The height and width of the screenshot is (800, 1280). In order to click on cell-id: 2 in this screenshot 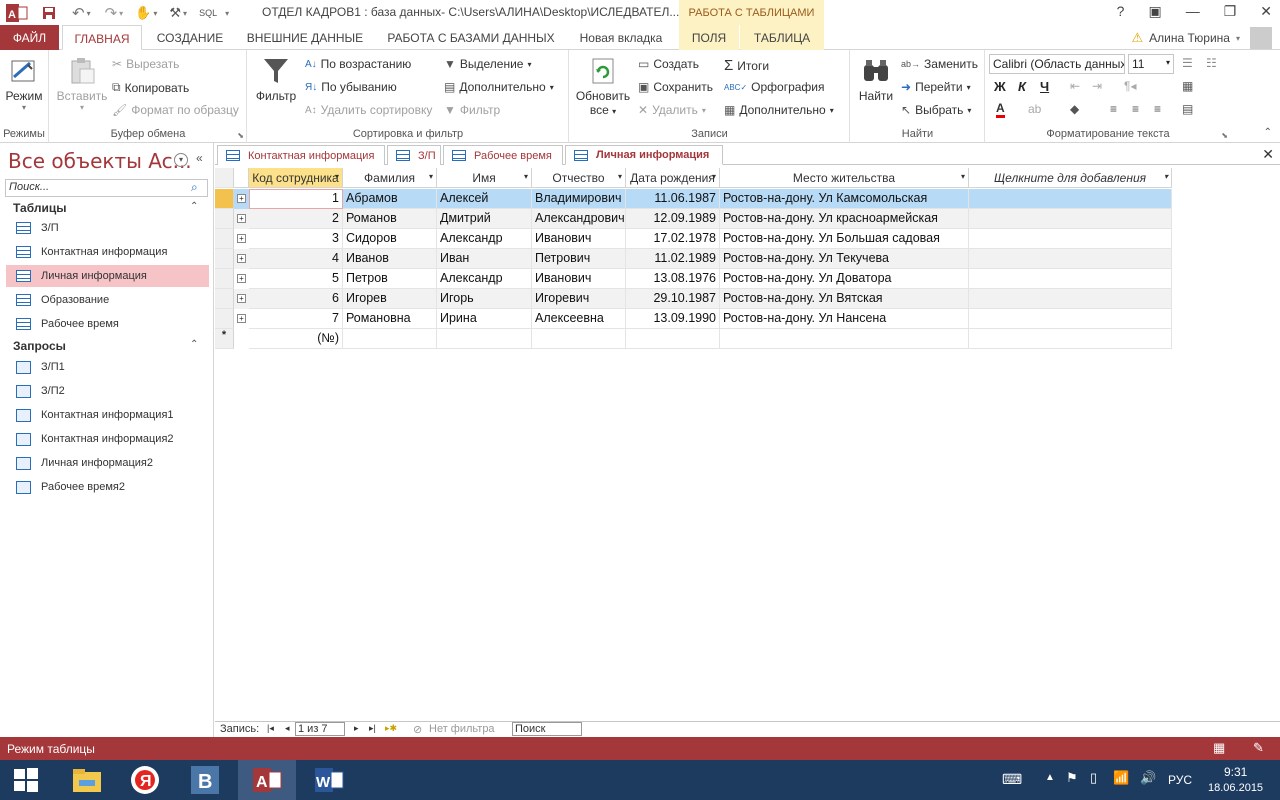, I will do `click(296, 219)`.